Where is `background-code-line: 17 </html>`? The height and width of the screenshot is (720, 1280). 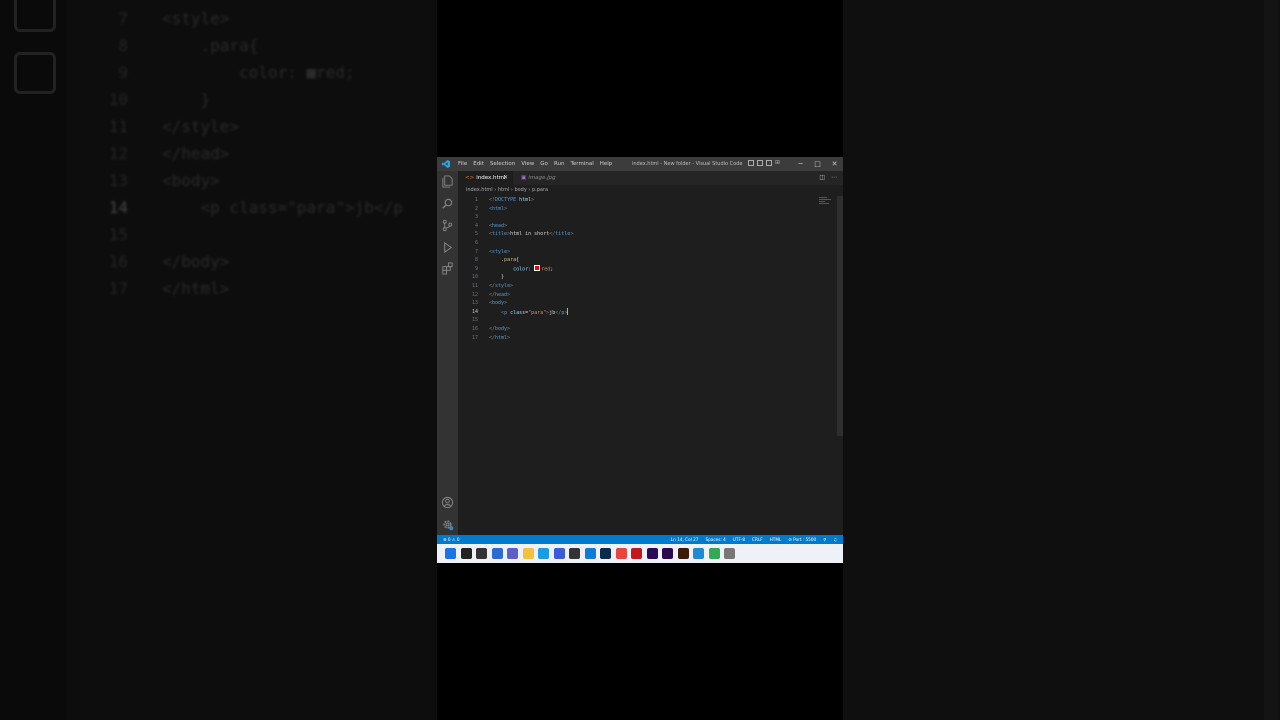 background-code-line: 17 </html> is located at coordinates (161, 289).